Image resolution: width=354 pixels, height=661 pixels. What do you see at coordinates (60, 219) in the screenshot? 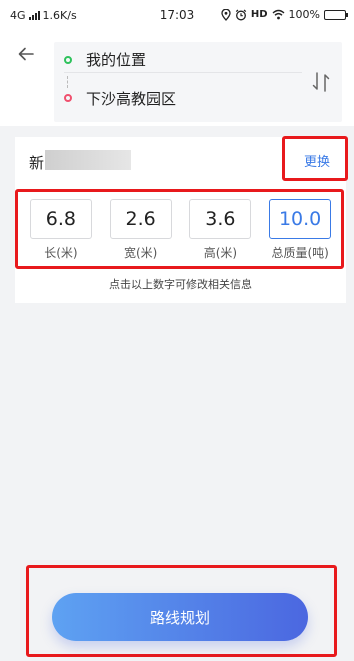
I see `length-value: 6.8` at bounding box center [60, 219].